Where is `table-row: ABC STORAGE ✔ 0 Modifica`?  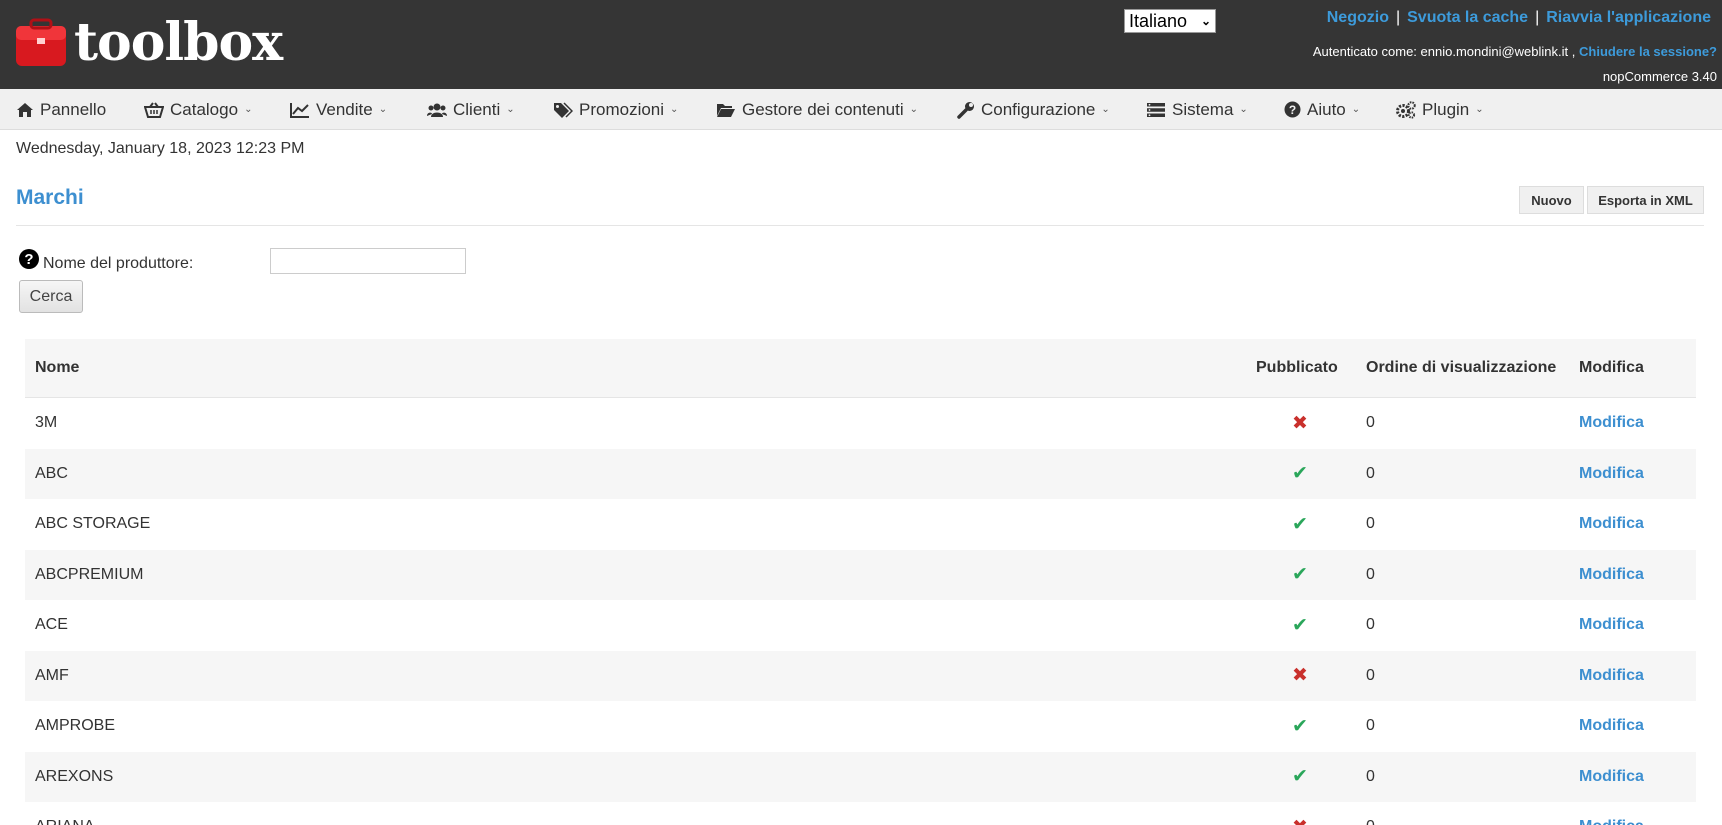
table-row: ABC STORAGE ✔ 0 Modifica is located at coordinates (860, 524).